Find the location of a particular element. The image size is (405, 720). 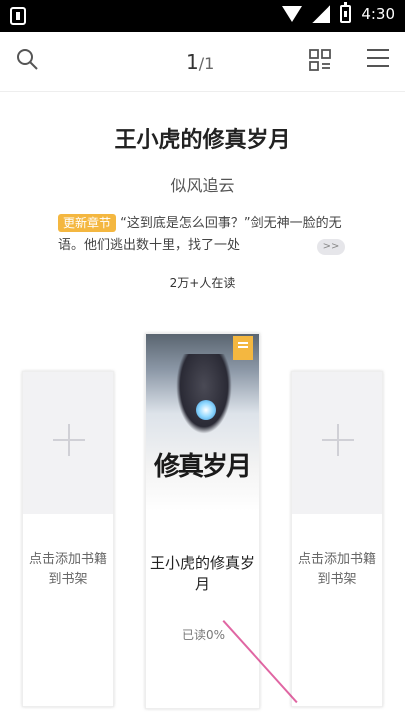

cover-figure is located at coordinates (204, 394).